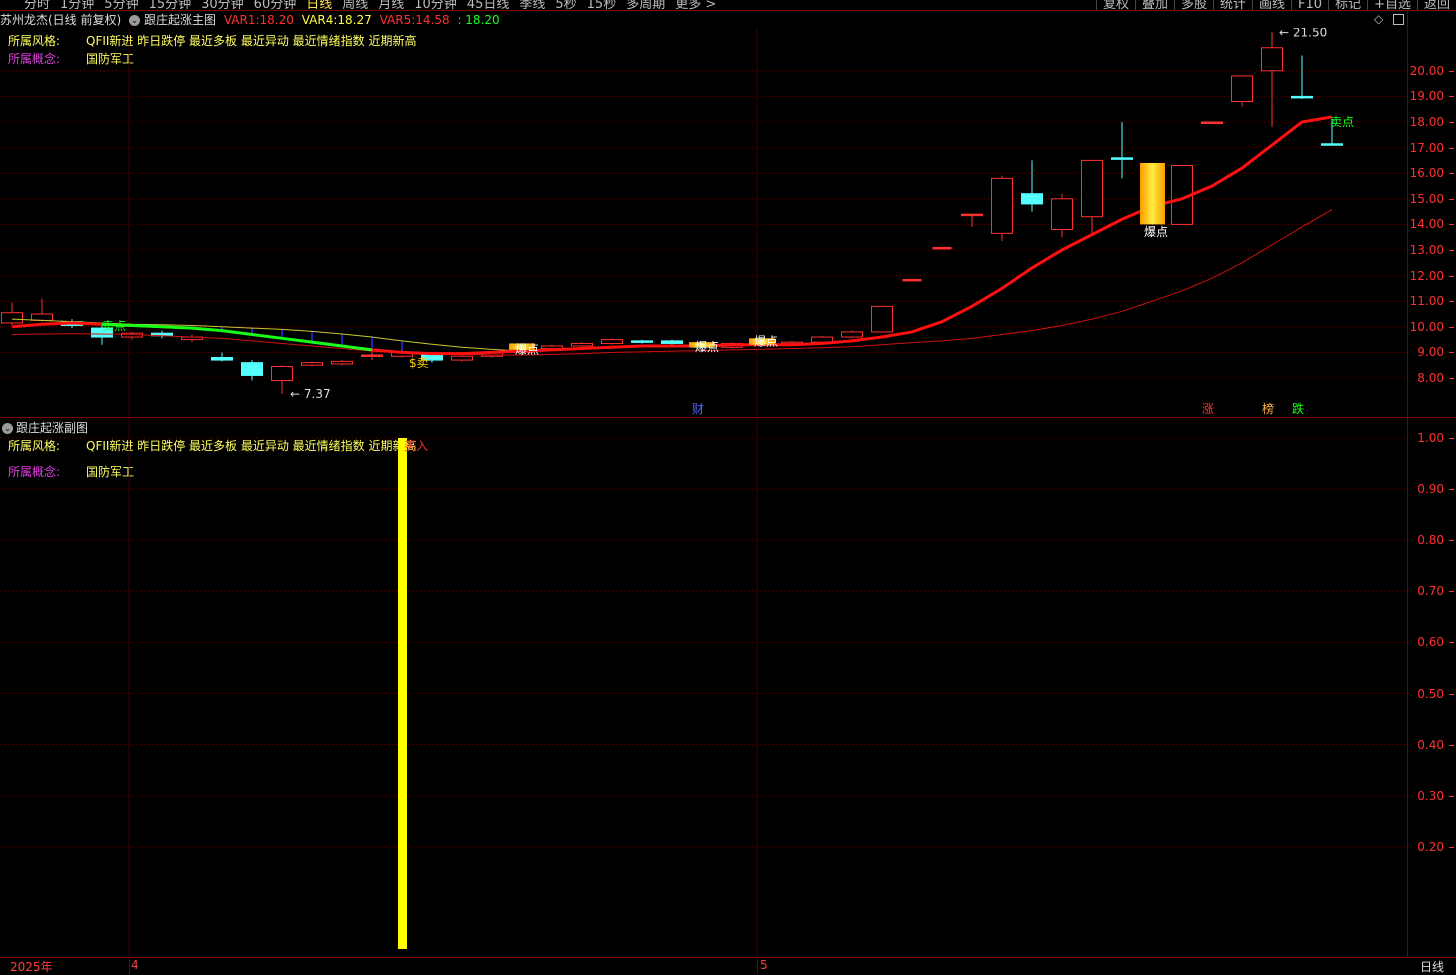 This screenshot has height=975, width=1456. What do you see at coordinates (1432, 122) in the screenshot?
I see `price-tick: 18.00` at bounding box center [1432, 122].